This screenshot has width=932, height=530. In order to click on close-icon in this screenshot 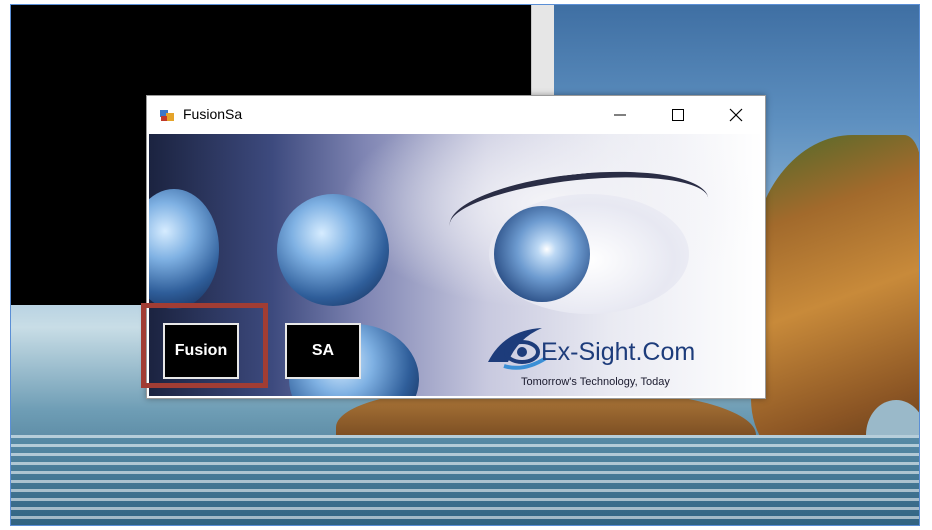, I will do `click(736, 115)`.